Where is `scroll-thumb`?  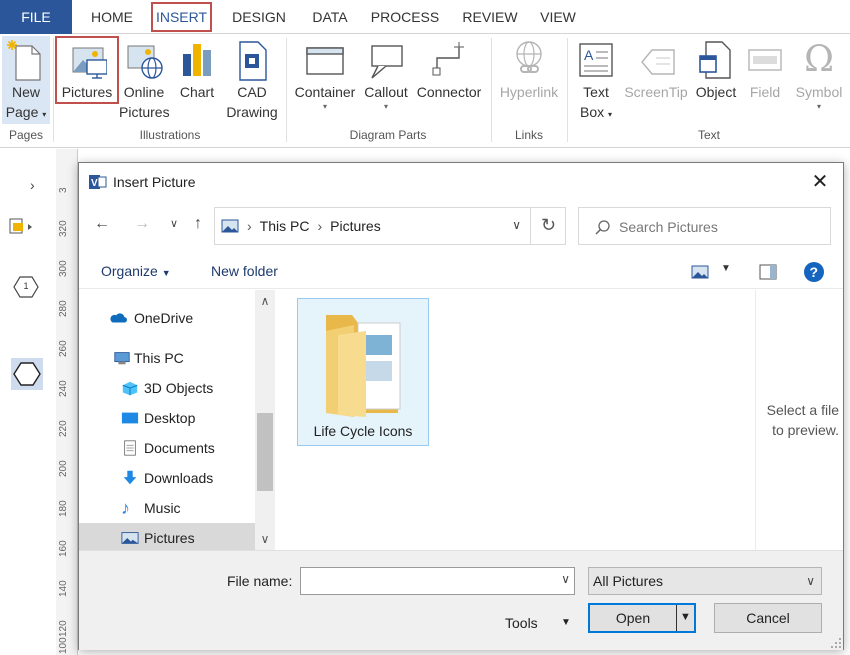 scroll-thumb is located at coordinates (265, 452).